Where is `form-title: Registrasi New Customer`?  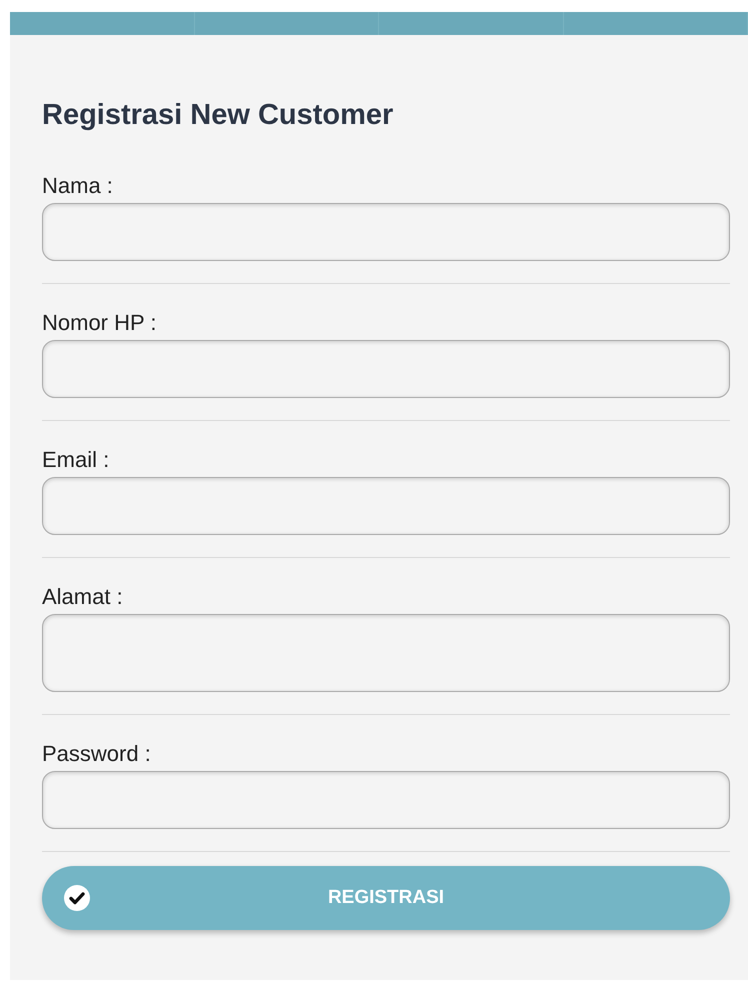
form-title: Registrasi New Customer is located at coordinates (218, 115).